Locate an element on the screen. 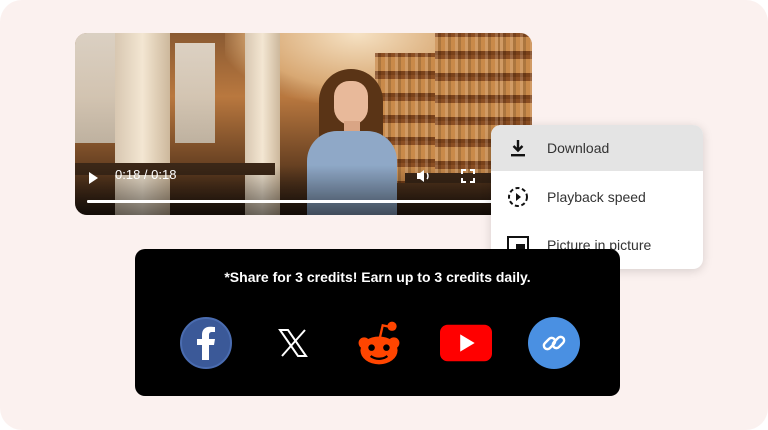  reddit-icon is located at coordinates (379, 343).